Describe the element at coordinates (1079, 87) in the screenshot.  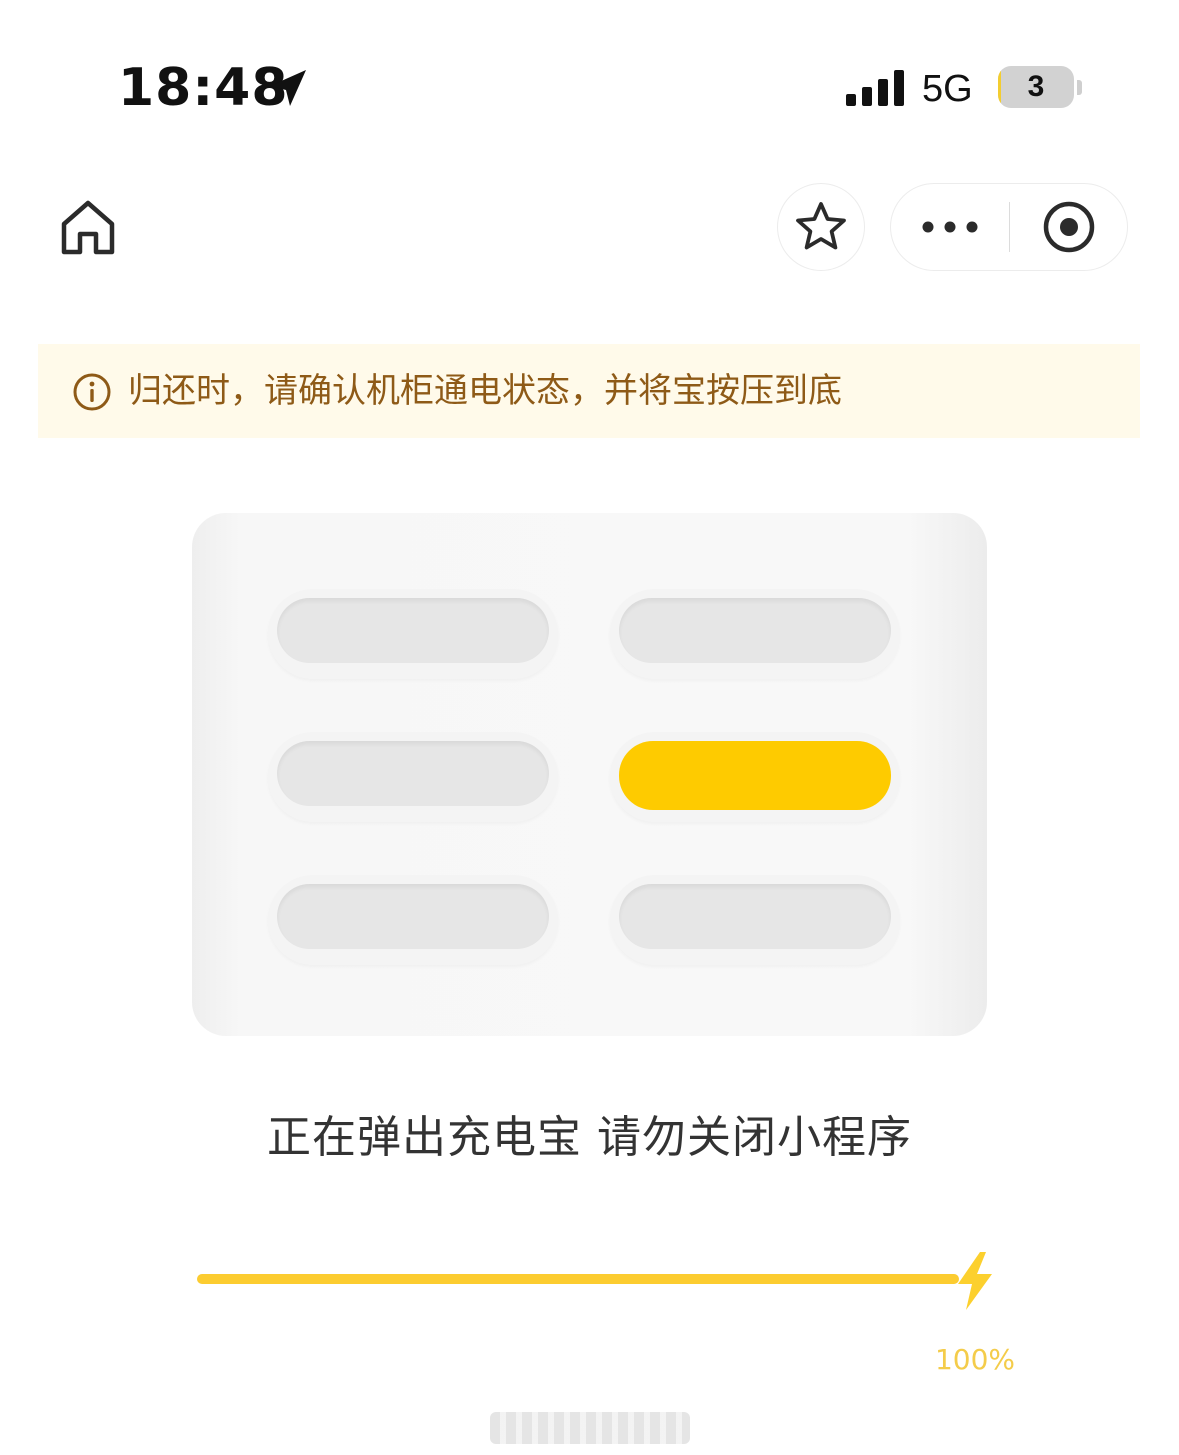
I see `battery-cap` at that location.